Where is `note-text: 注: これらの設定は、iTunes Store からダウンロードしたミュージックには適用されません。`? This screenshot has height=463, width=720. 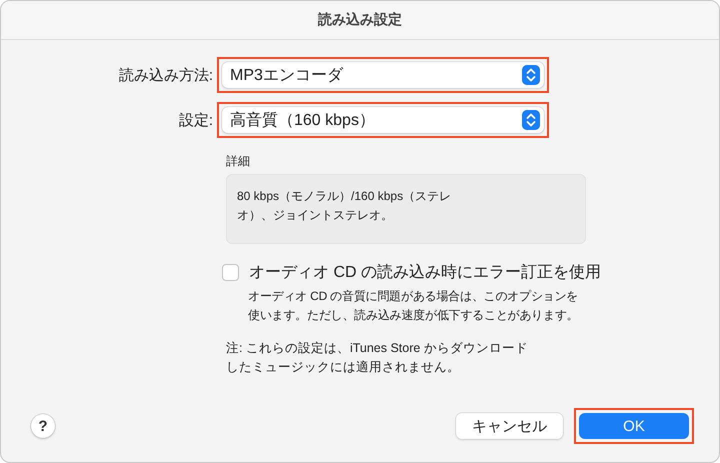
note-text: 注: これらの設定は、iTunes Store からダウンロードしたミュージックには適用されません。 is located at coordinates (377, 358).